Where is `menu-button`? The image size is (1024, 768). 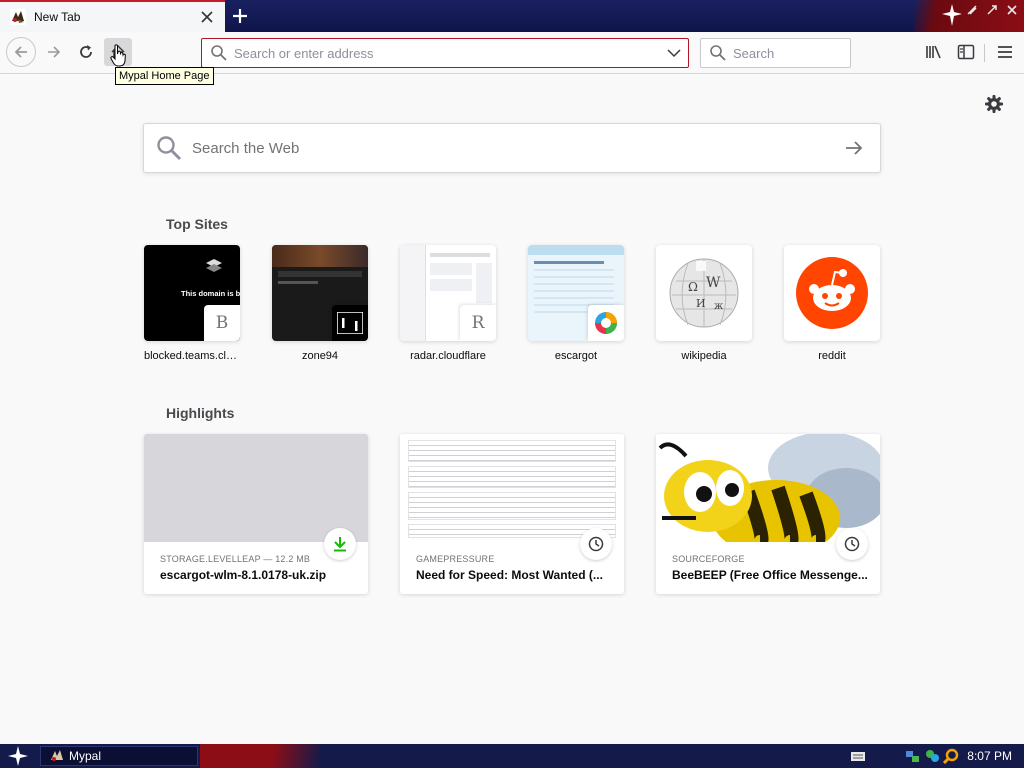
menu-button is located at coordinates (1005, 52).